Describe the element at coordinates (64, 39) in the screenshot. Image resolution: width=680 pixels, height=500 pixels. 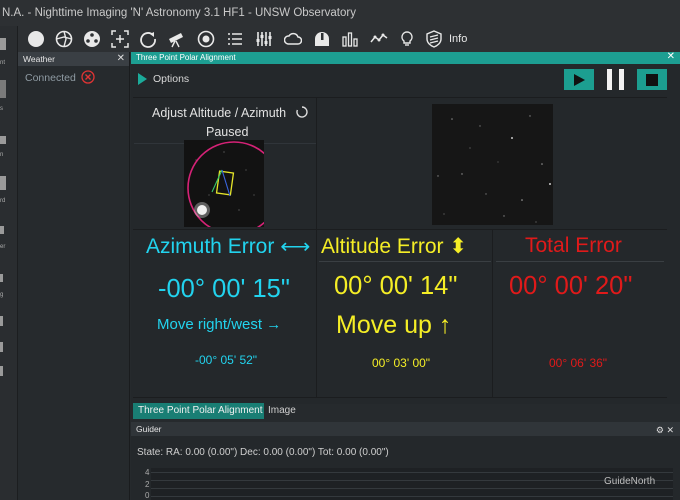
I see `filter-wheel-icon` at that location.